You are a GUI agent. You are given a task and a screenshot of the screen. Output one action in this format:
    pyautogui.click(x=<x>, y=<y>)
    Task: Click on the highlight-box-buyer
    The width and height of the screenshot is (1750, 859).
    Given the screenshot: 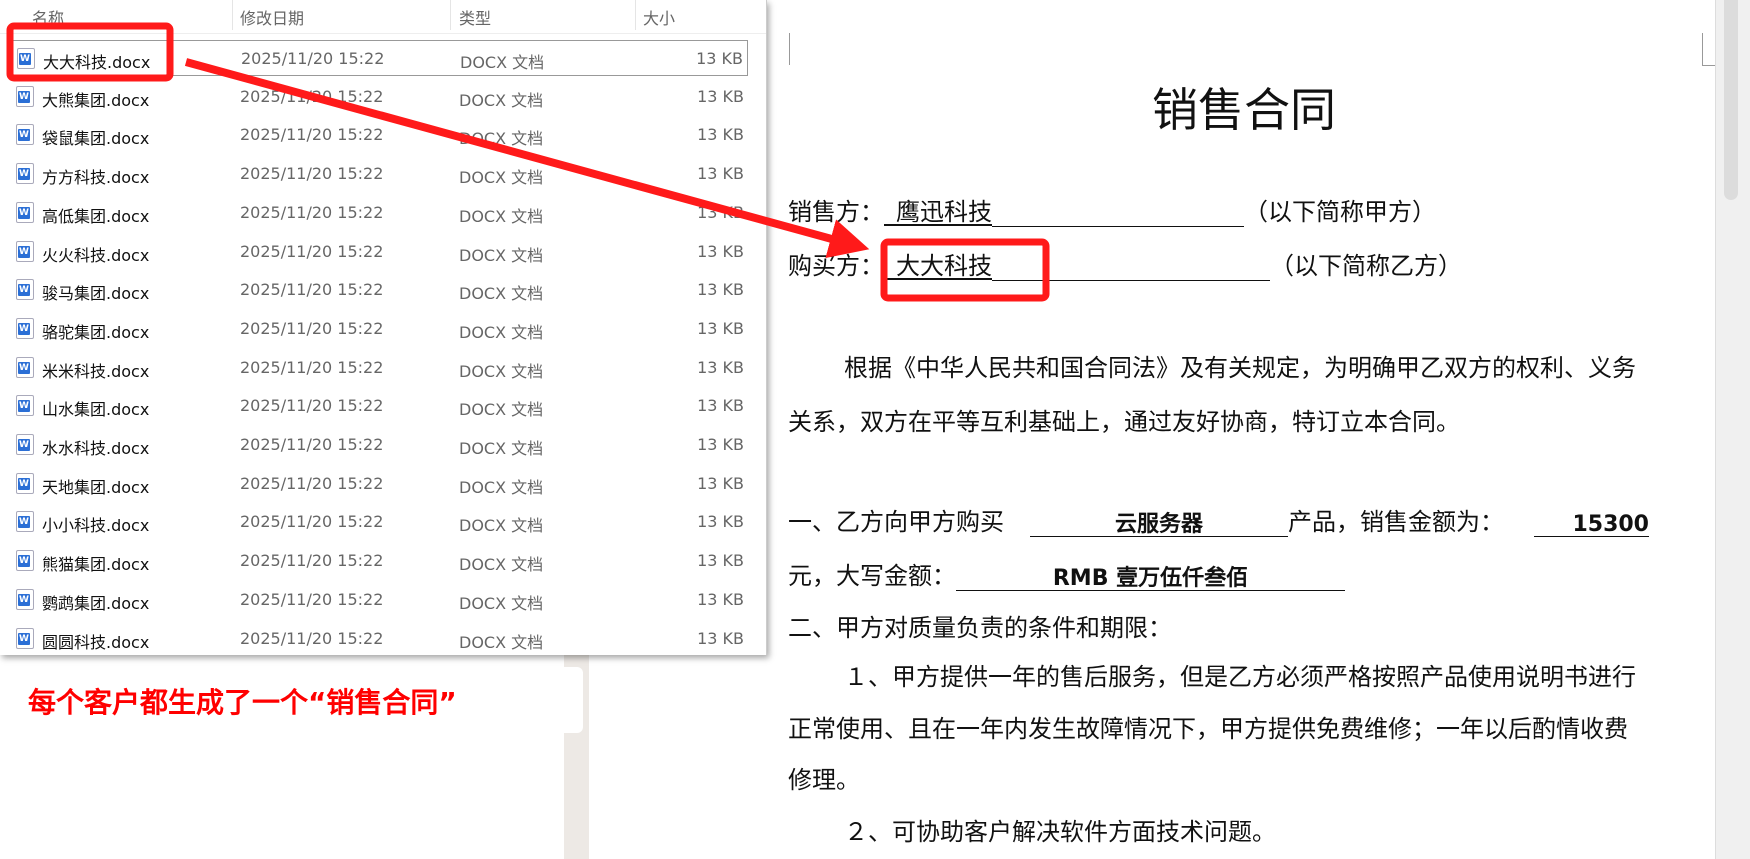 What is the action you would take?
    pyautogui.click(x=965, y=270)
    